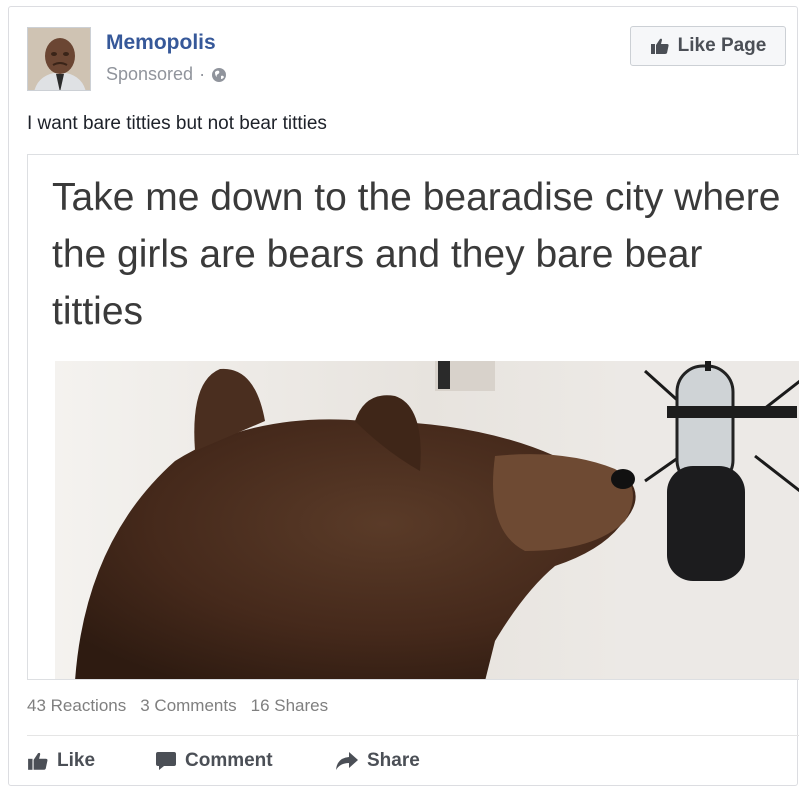 The height and width of the screenshot is (797, 800). I want to click on engagement-stats: 43 Reactions 3 Comments 16 Shares, so click(177, 706).